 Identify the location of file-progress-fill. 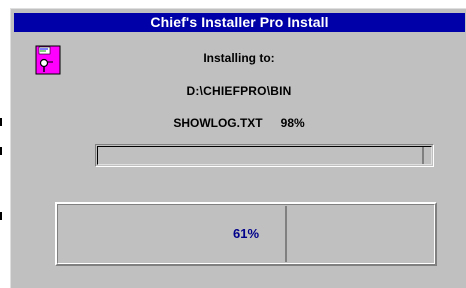
(261, 155).